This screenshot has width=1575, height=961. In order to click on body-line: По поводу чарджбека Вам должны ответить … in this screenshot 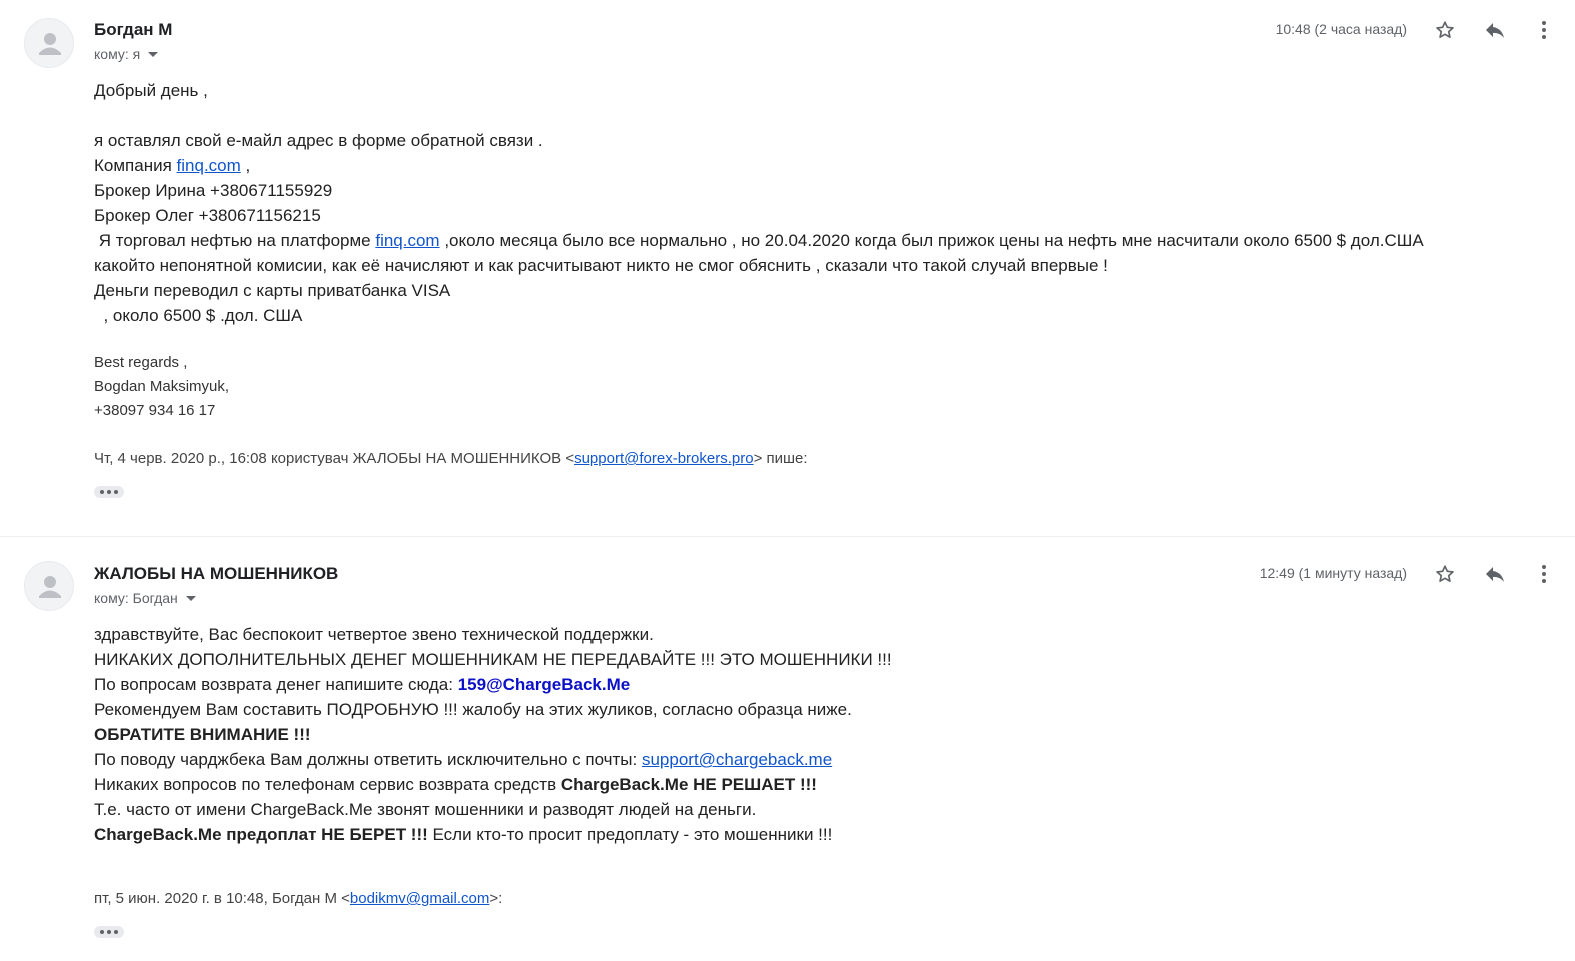, I will do `click(463, 759)`.